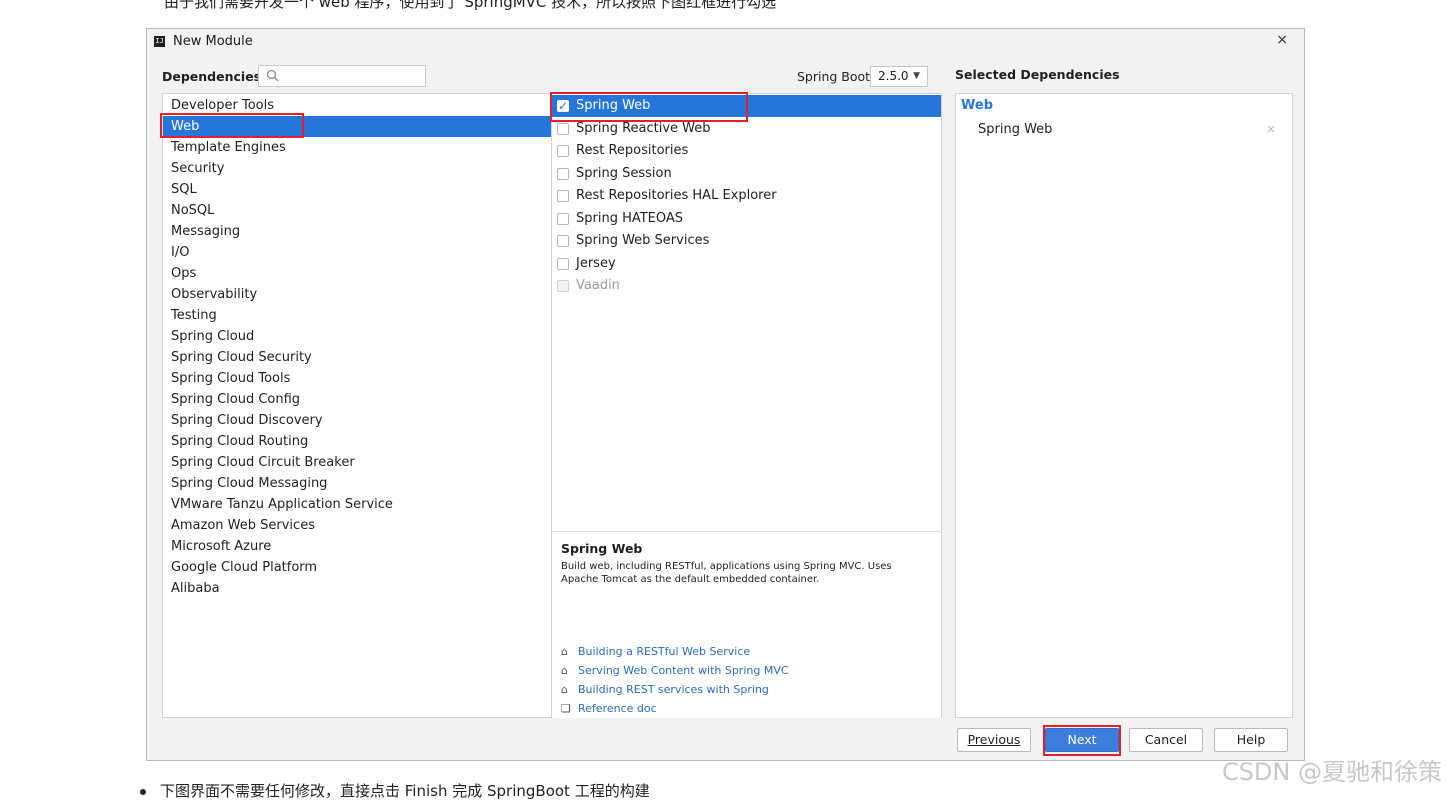 The height and width of the screenshot is (801, 1448). Describe the element at coordinates (893, 76) in the screenshot. I see `spring-boot-version-value: 2.5.0` at that location.